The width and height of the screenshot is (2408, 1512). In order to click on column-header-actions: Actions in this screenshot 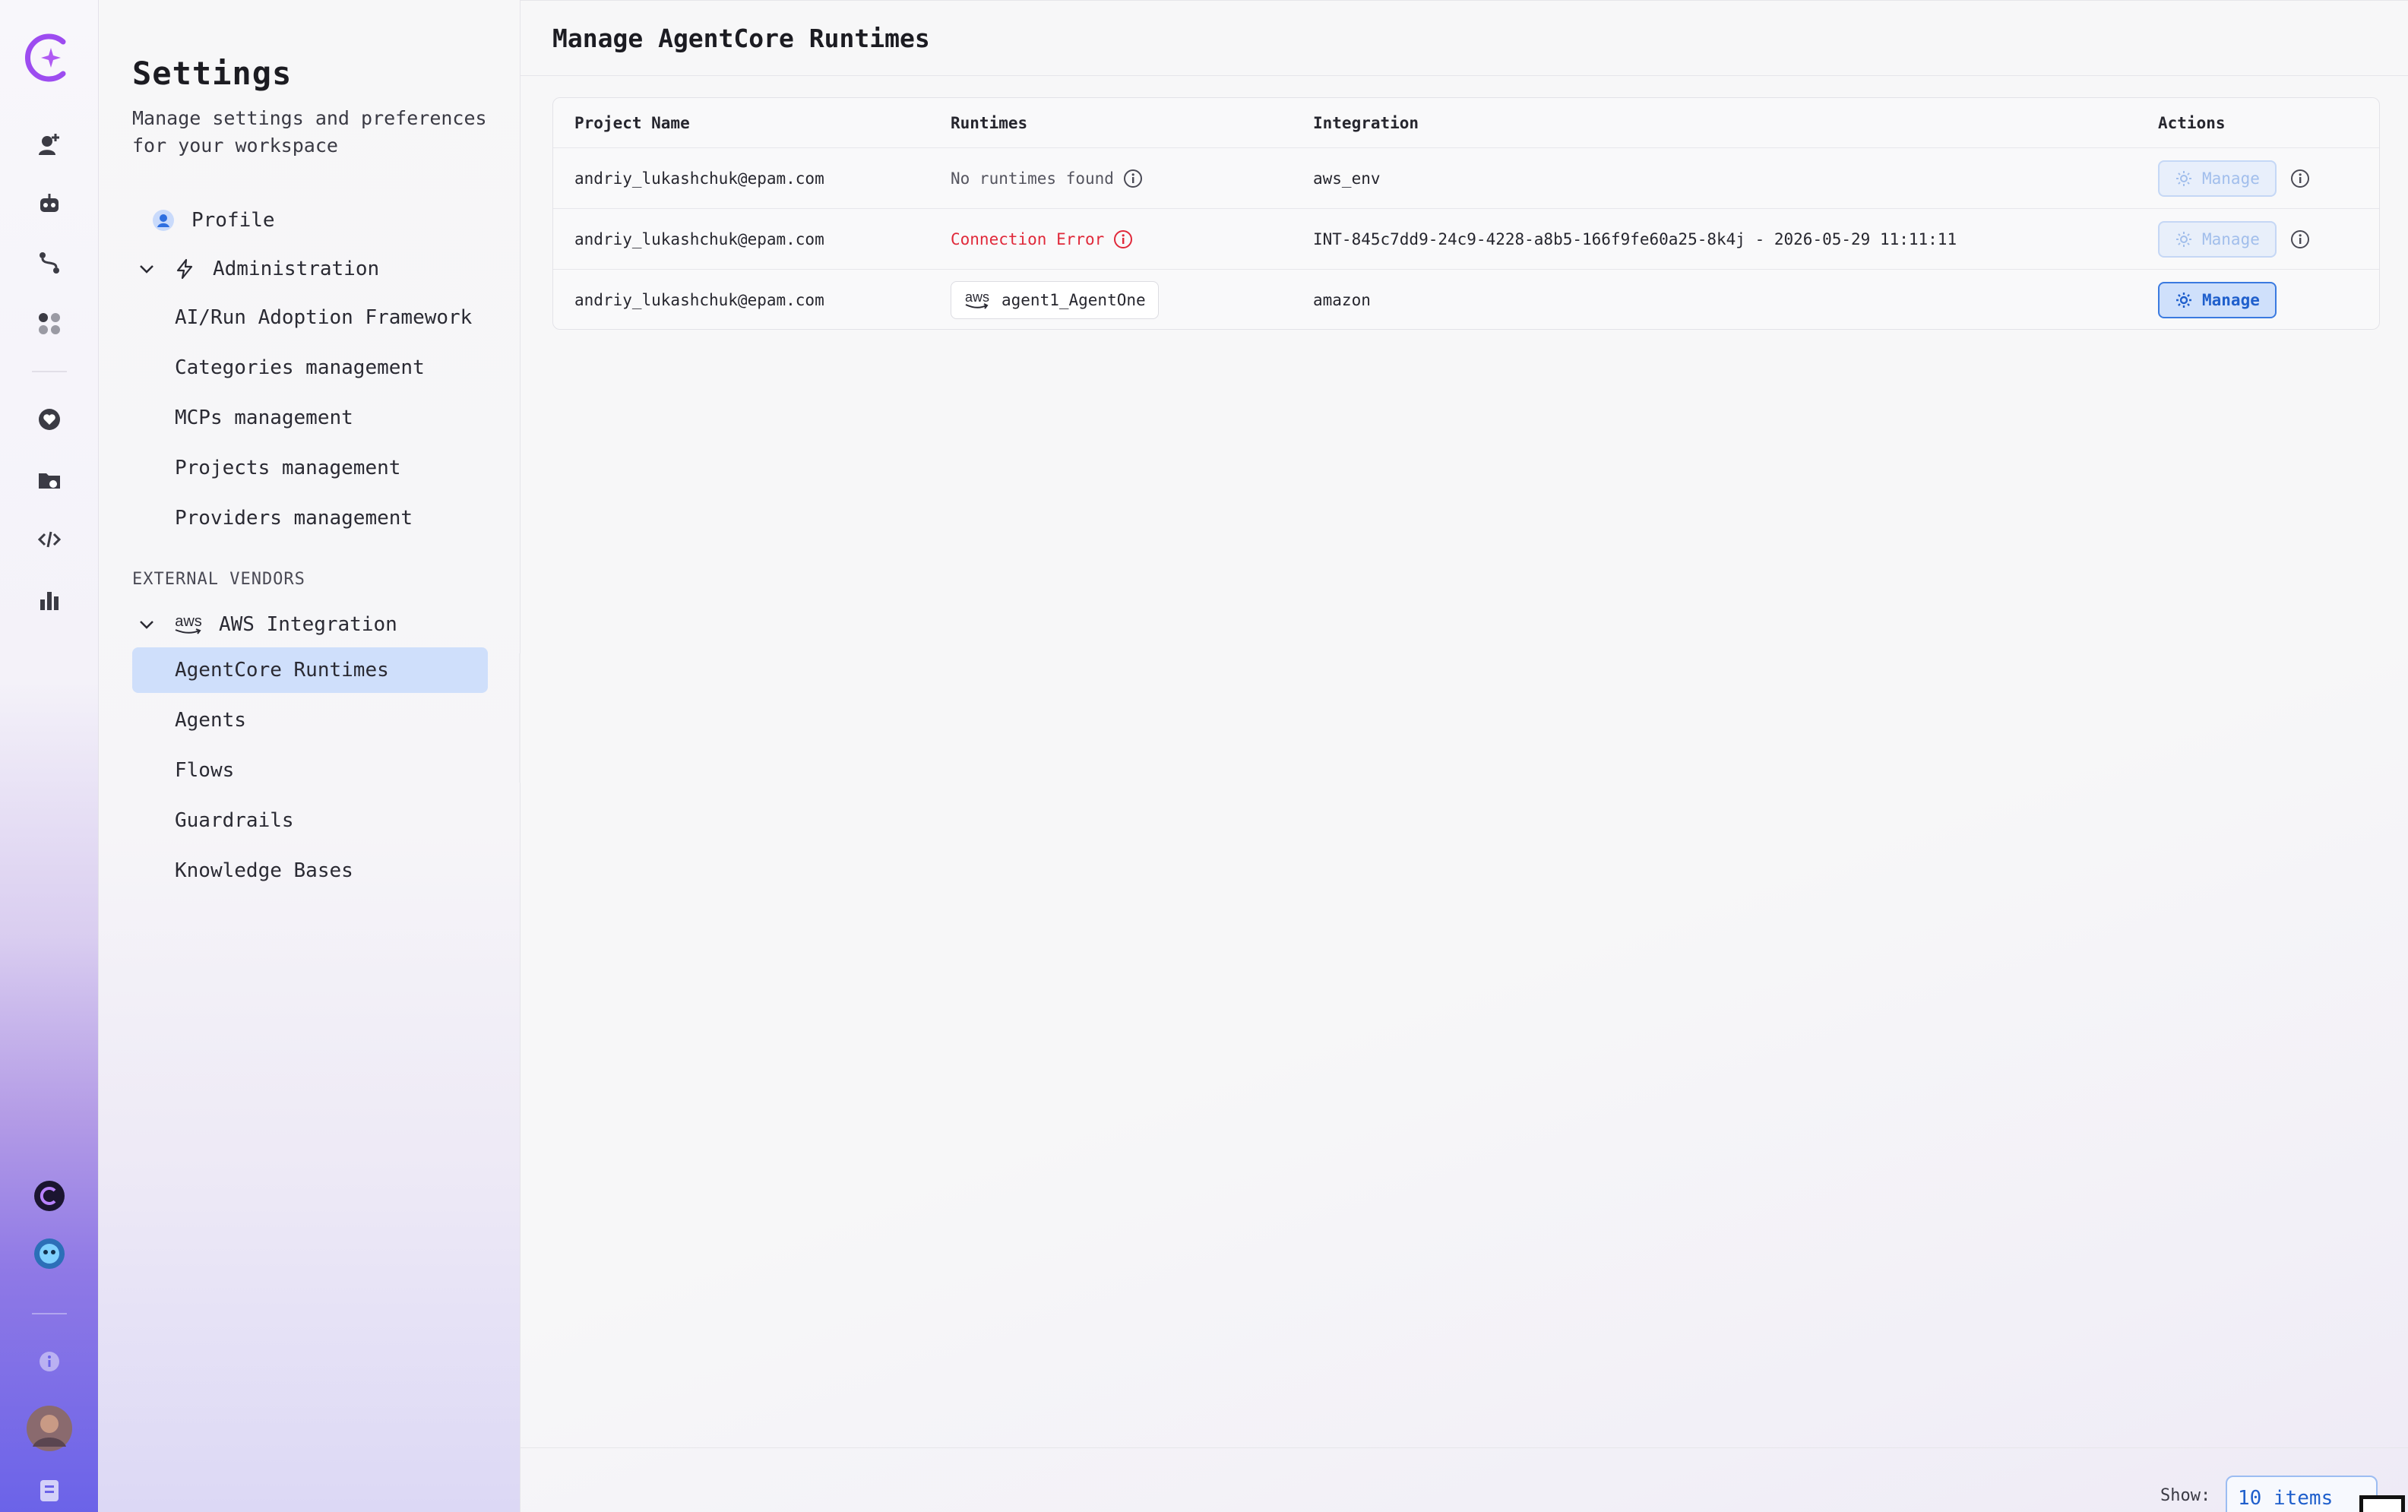, I will do `click(2192, 122)`.